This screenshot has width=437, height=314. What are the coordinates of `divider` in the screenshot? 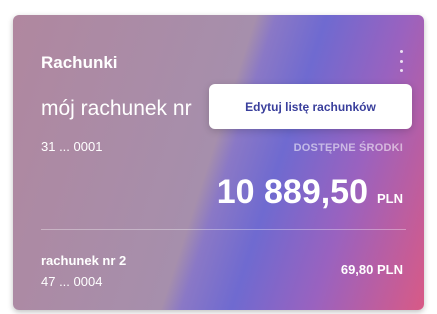 It's located at (223, 229).